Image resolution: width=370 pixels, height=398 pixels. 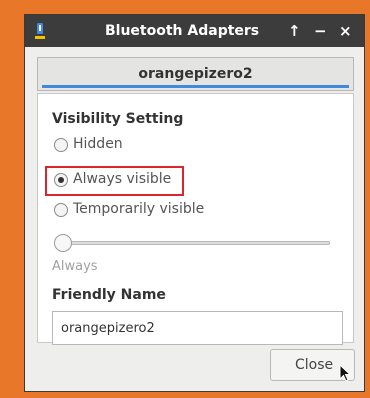 What do you see at coordinates (122, 179) in the screenshot?
I see `radio-always-visible-label: Always visible` at bounding box center [122, 179].